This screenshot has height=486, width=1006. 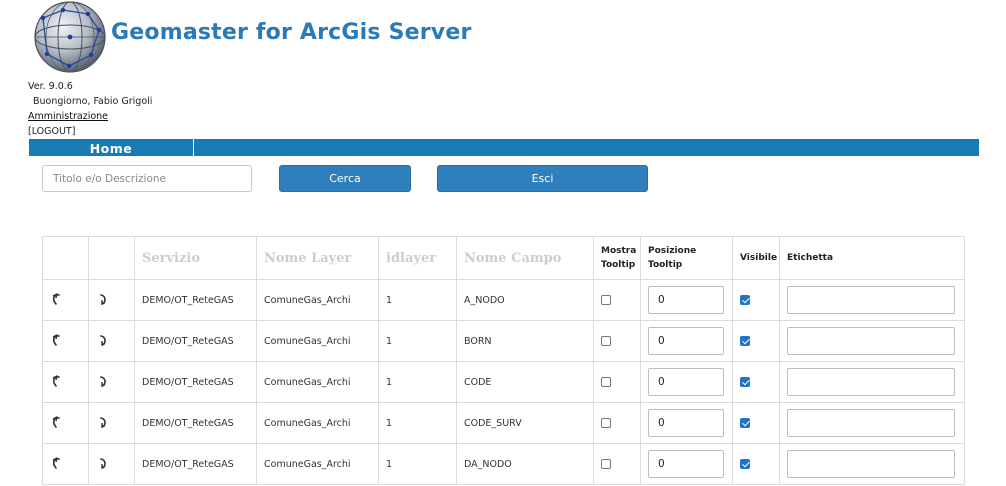 I want to click on table-row: DEMO/OT_ReteGAS ComuneGas_Archi 1 DA_NODO, so click(x=503, y=464).